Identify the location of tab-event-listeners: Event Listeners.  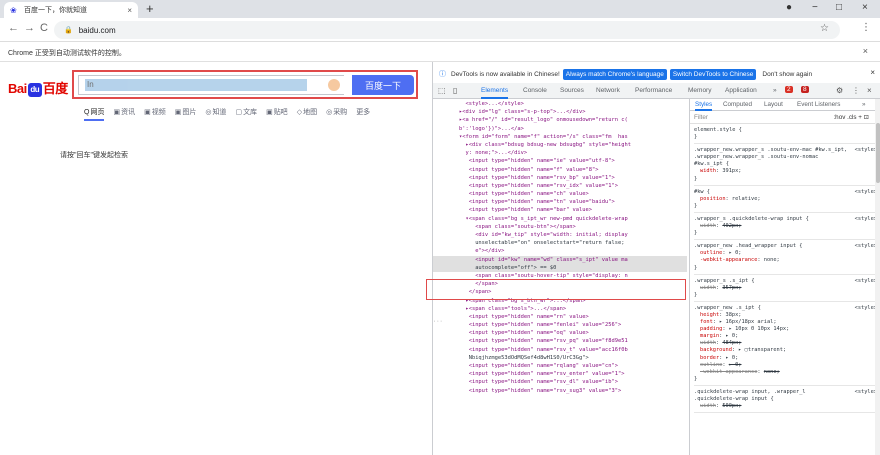
(818, 104).